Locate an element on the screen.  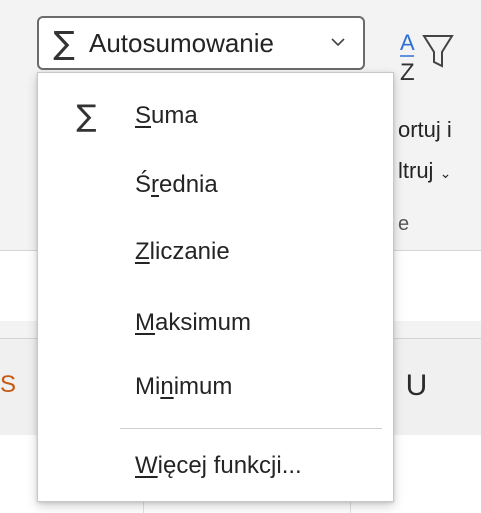
chevron-down-icon: ⌄ is located at coordinates (445, 173).